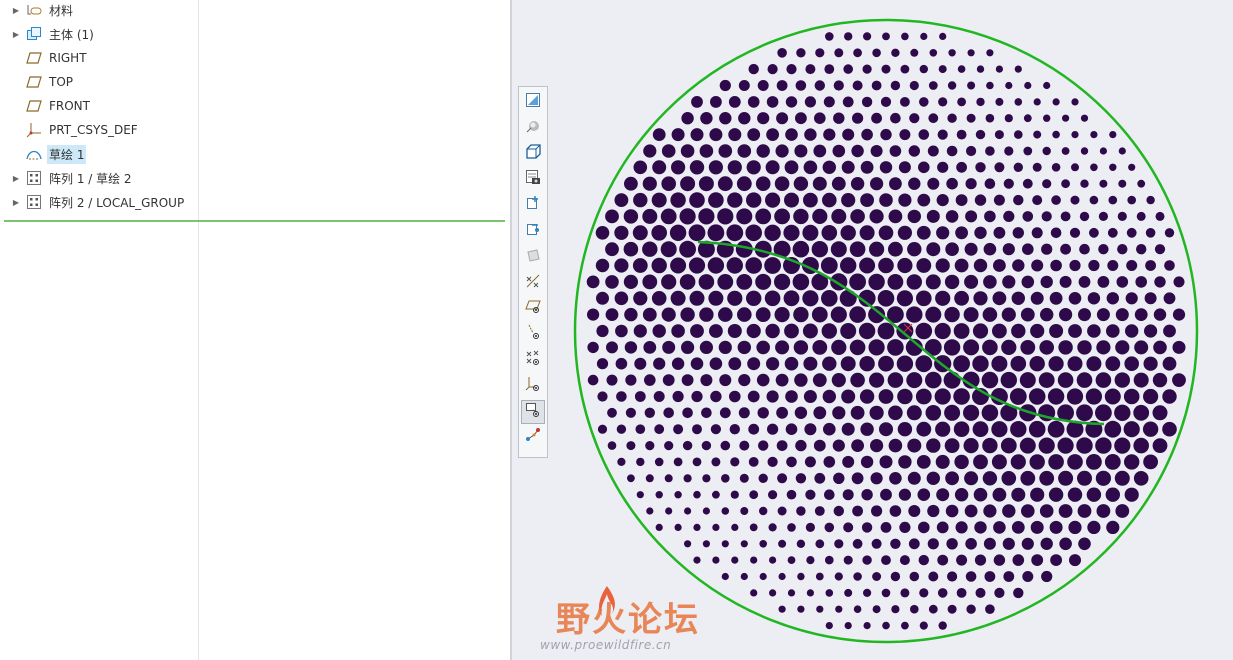 Image resolution: width=1233 pixels, height=660 pixels. I want to click on tree-item: PRT_CSYS_DEF, so click(98, 130).